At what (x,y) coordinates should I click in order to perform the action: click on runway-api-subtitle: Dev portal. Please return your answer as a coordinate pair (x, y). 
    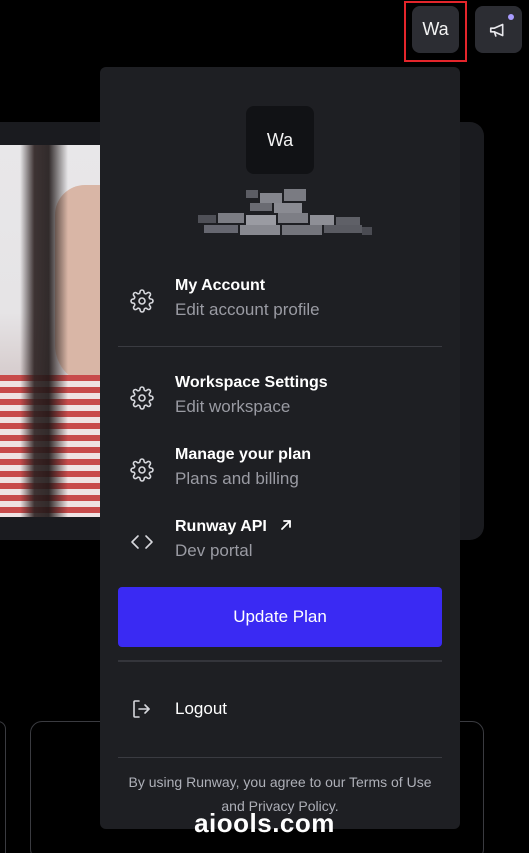
    Looking at the image, I should click on (214, 550).